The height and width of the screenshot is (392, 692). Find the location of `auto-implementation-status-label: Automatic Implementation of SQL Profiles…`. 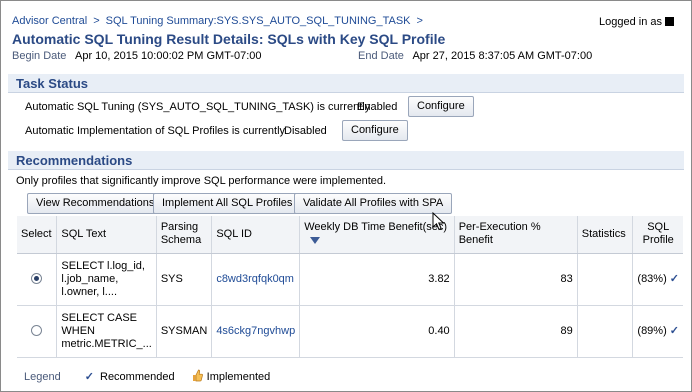

auto-implementation-status-label: Automatic Implementation of SQL Profiles… is located at coordinates (155, 131).